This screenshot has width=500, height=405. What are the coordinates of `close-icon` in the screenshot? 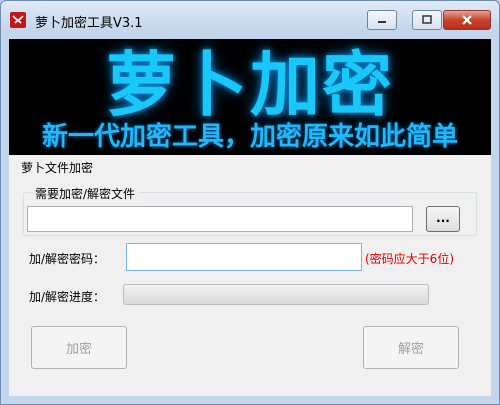 It's located at (467, 20).